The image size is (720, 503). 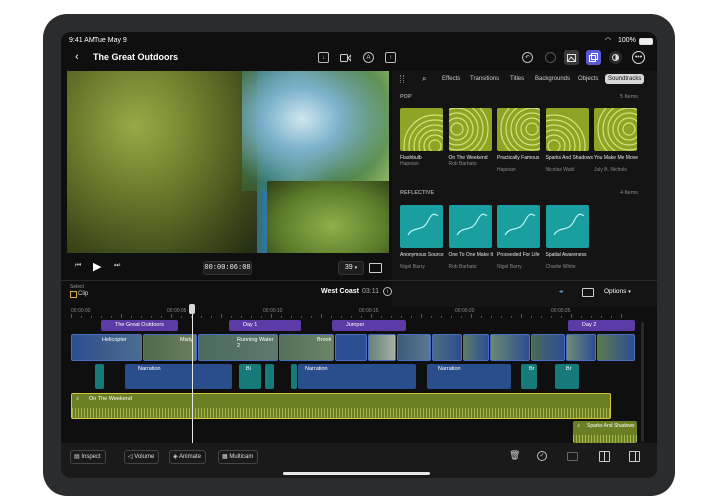 I want to click on photos-icon, so click(x=571, y=57).